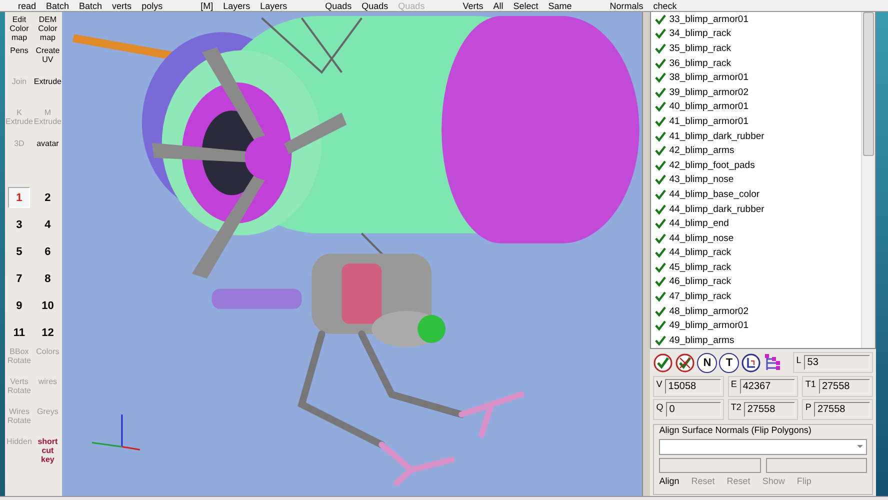  What do you see at coordinates (708, 326) in the screenshot?
I see `object-name: 49_blimp_armor01` at bounding box center [708, 326].